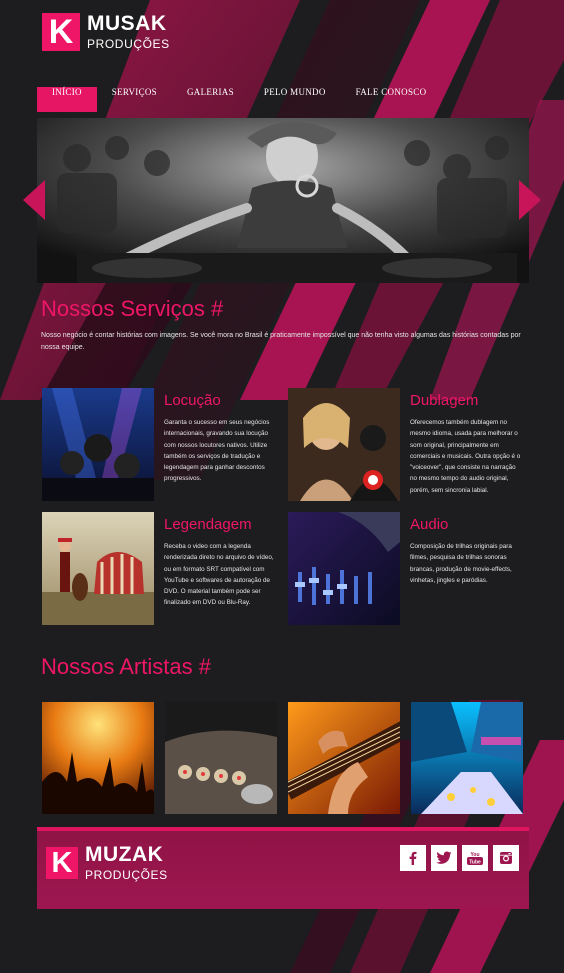  What do you see at coordinates (126, 875) in the screenshot?
I see `footer-logo-subtitle: PRODUÇÕES` at bounding box center [126, 875].